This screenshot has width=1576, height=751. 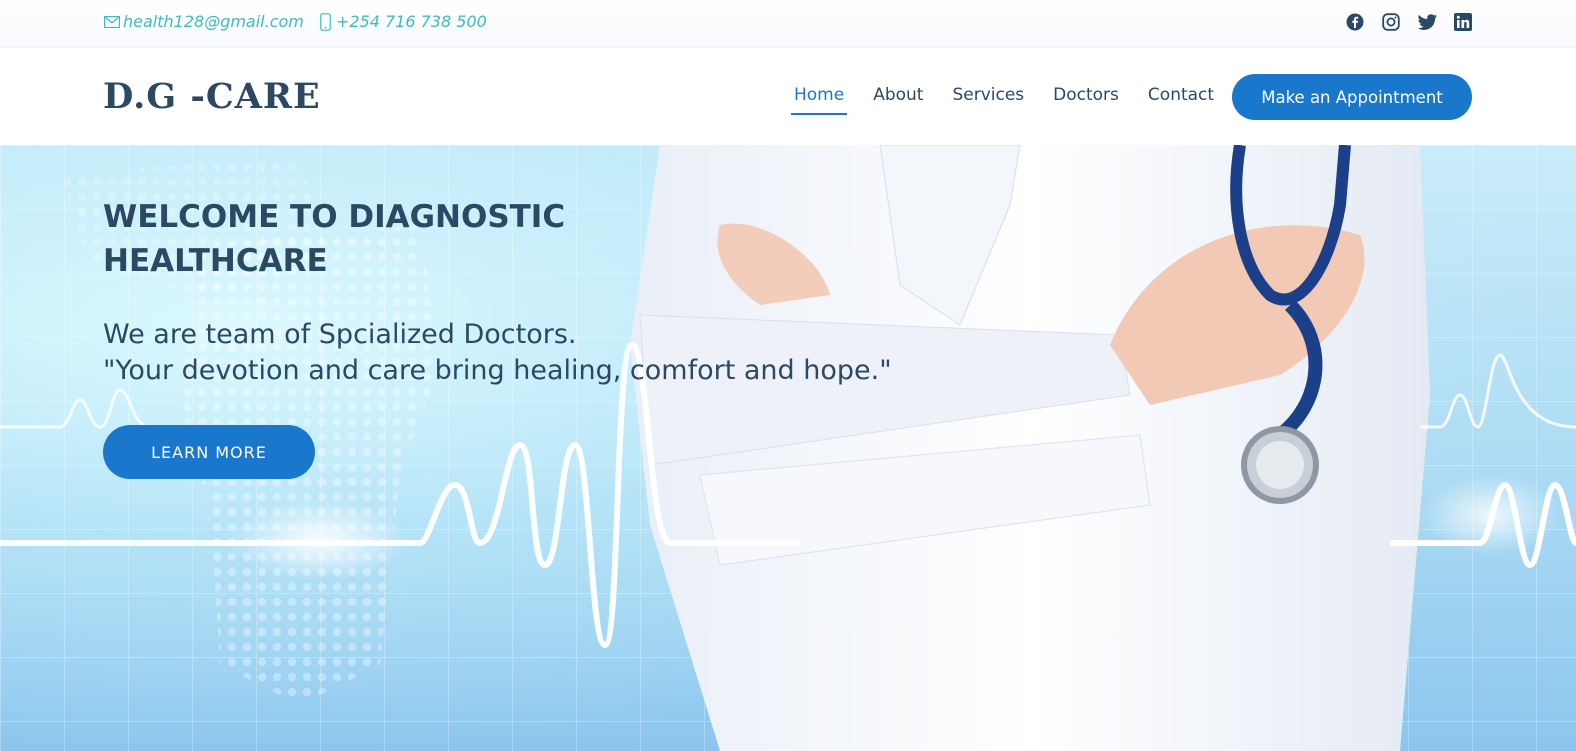 What do you see at coordinates (819, 100) in the screenshot?
I see `nav-home: Home` at bounding box center [819, 100].